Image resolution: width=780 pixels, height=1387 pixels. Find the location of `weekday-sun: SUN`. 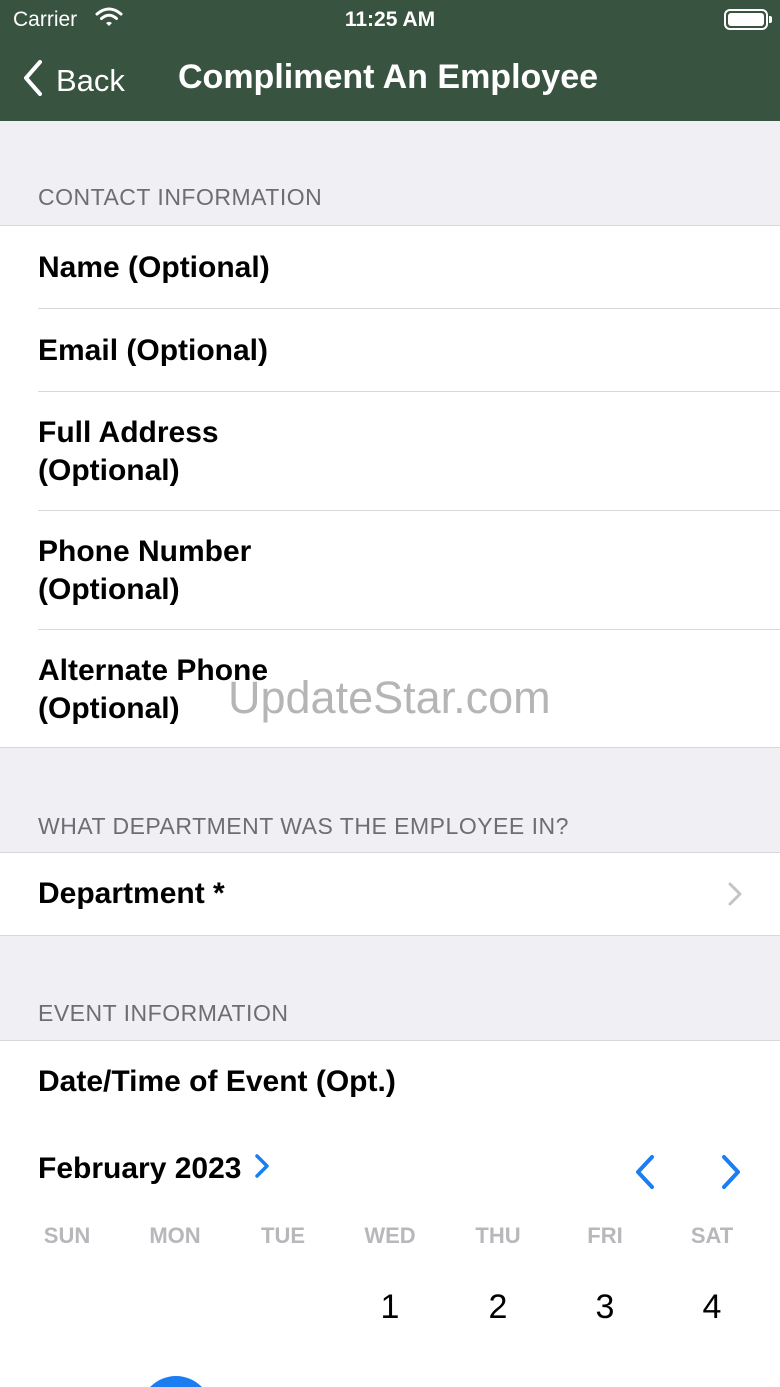

weekday-sun: SUN is located at coordinates (67, 1235).